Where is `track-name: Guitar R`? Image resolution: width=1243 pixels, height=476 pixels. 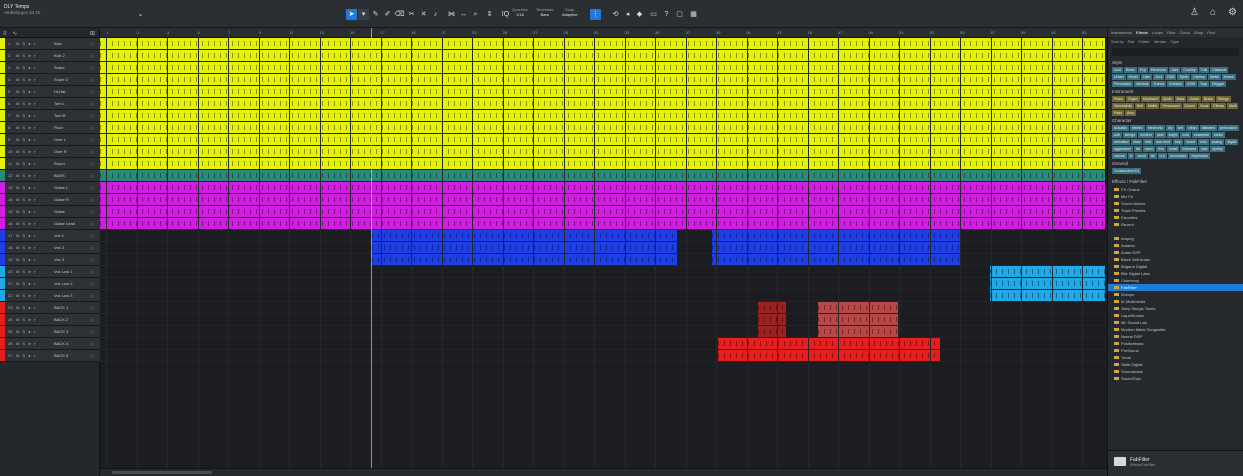 track-name: Guitar R is located at coordinates (61, 199).